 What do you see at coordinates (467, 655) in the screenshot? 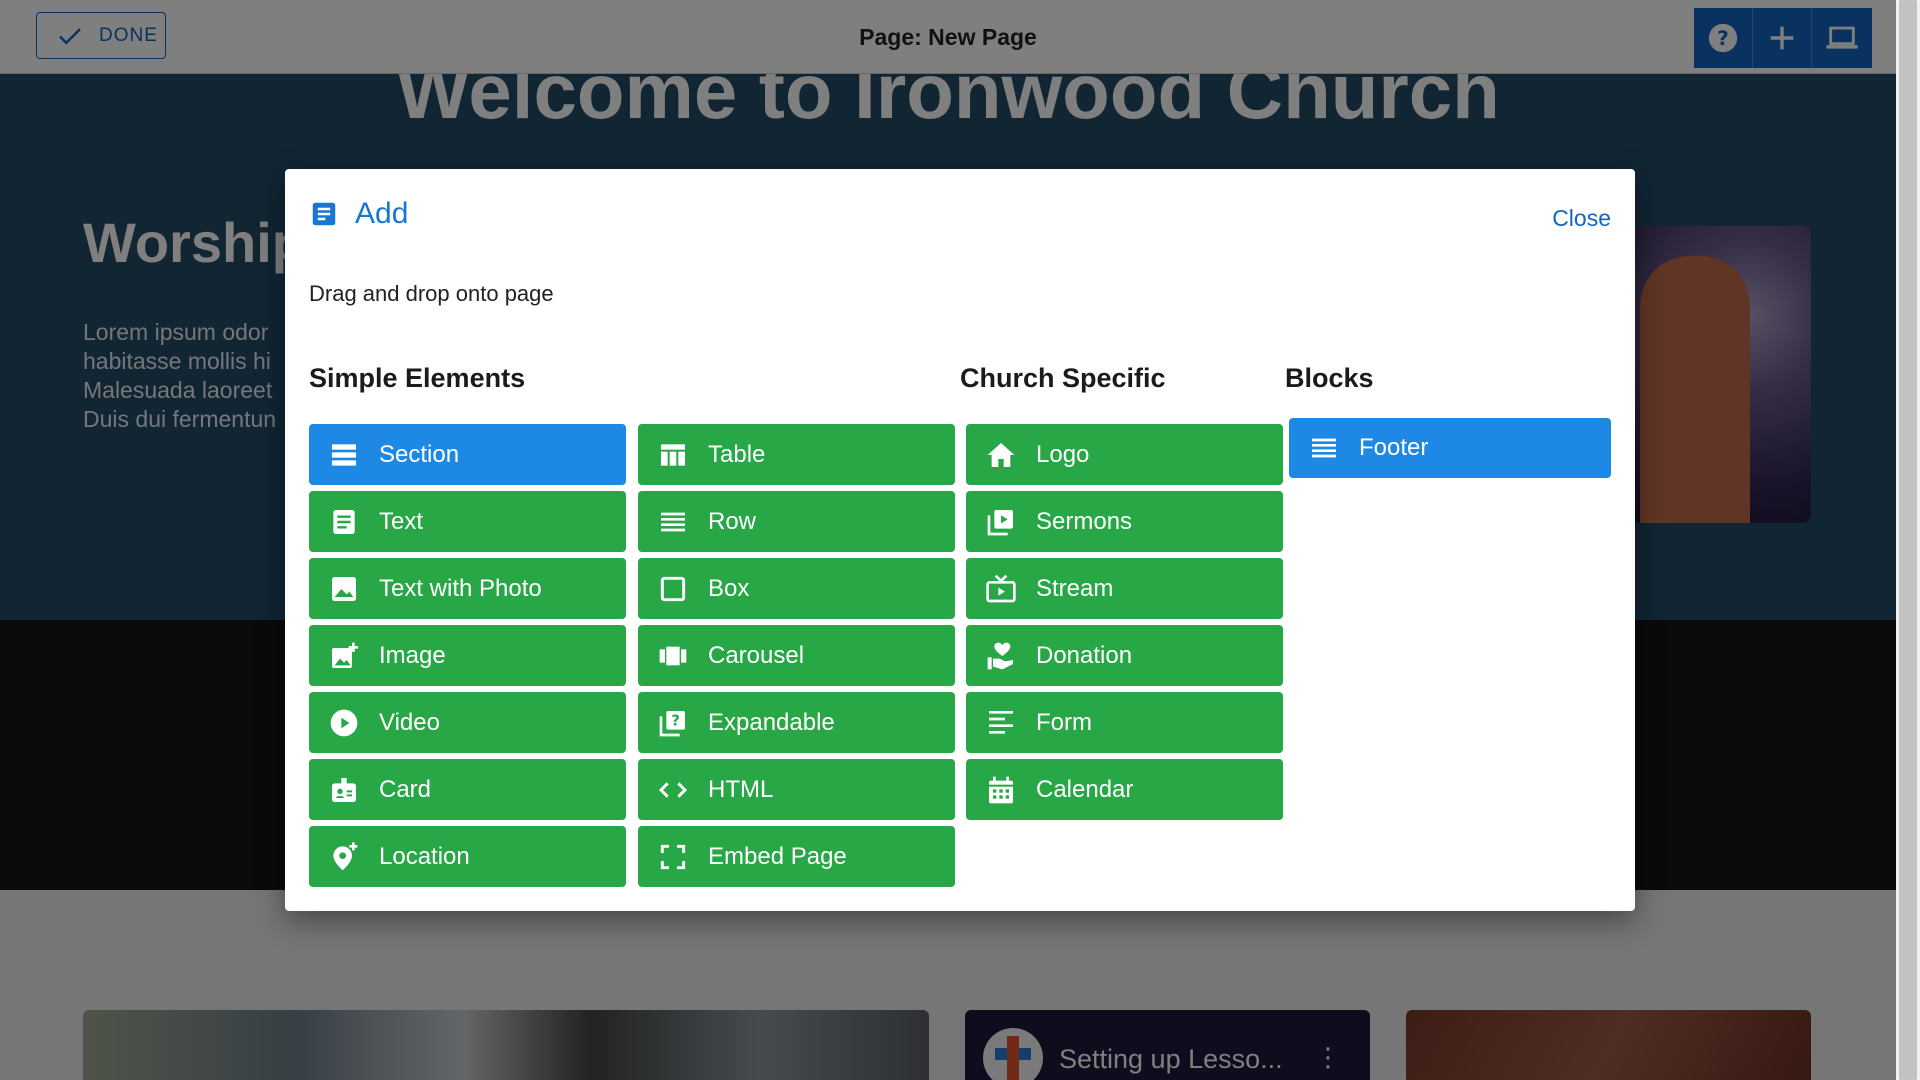
I see `image-tile: Image` at bounding box center [467, 655].